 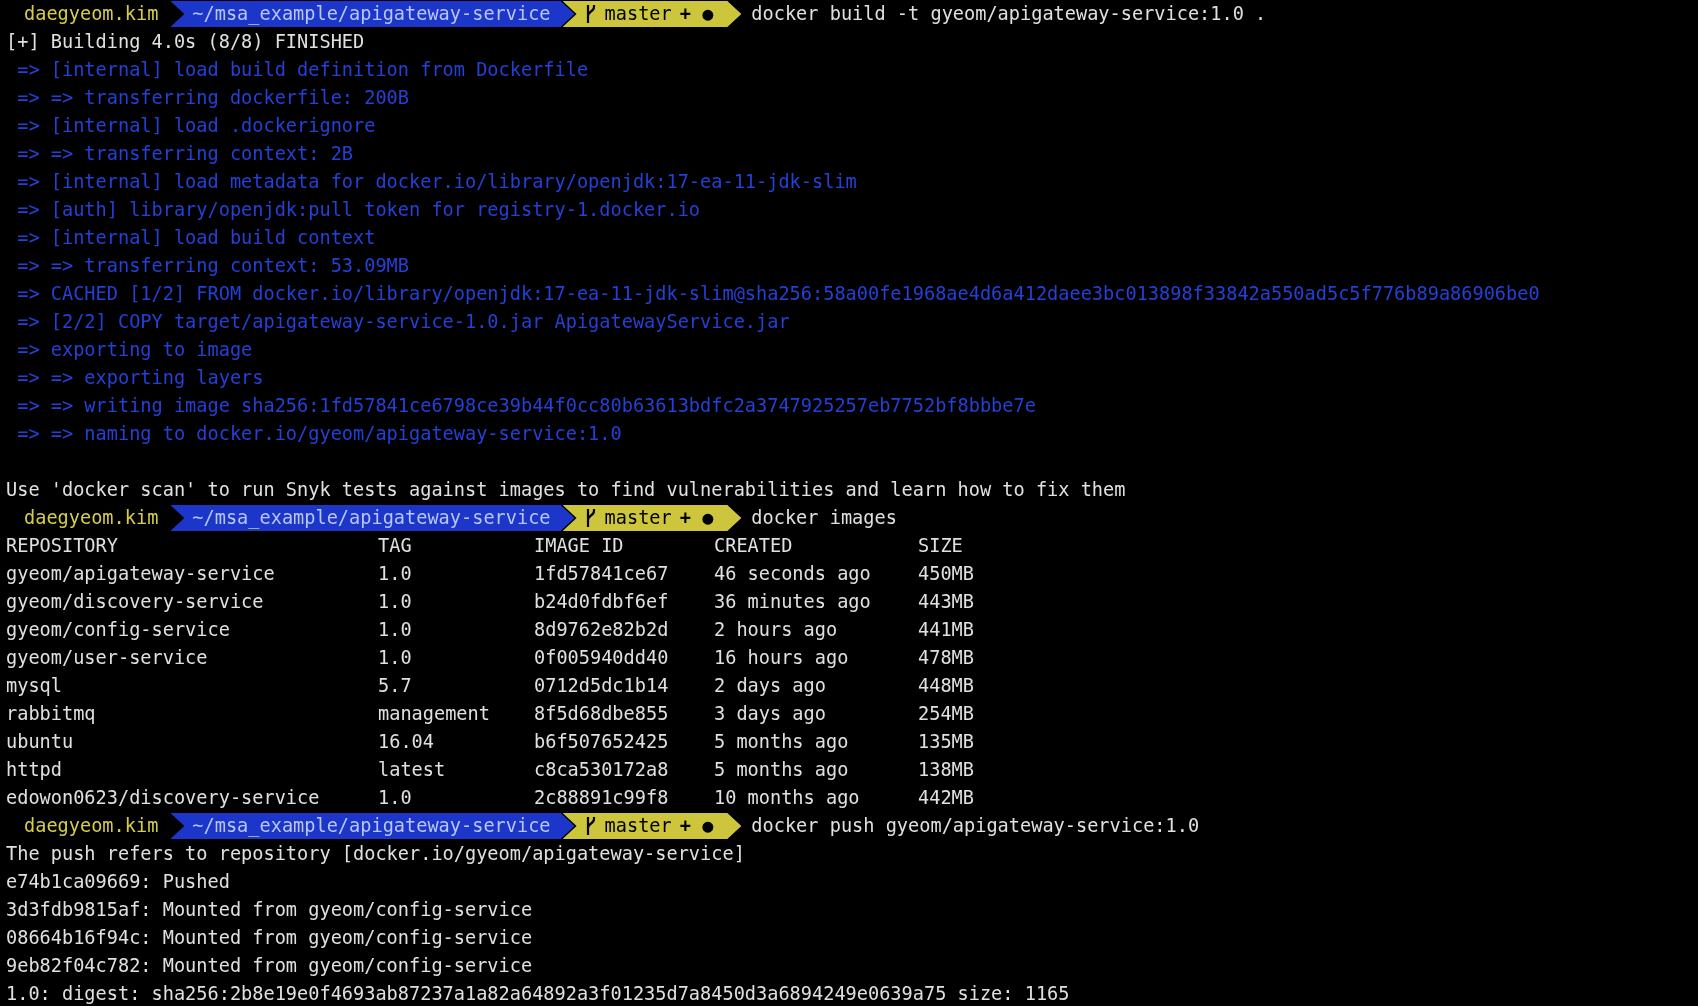 I want to click on table-cell: 138MB, so click(x=946, y=769).